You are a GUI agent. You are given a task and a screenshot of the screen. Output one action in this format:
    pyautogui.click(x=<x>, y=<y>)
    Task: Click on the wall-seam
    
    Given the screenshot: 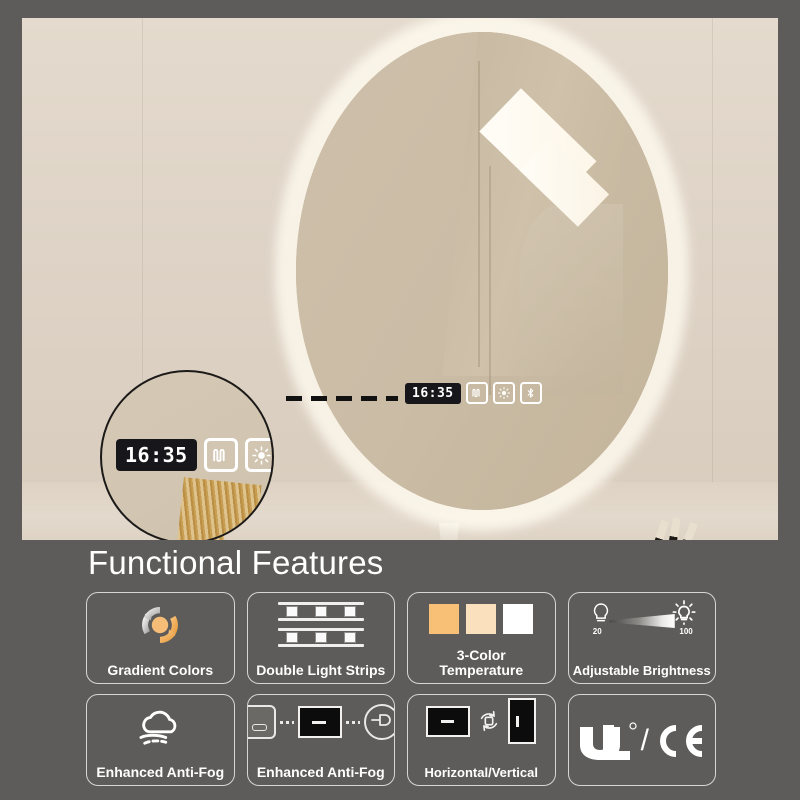 What is the action you would take?
    pyautogui.click(x=712, y=279)
    